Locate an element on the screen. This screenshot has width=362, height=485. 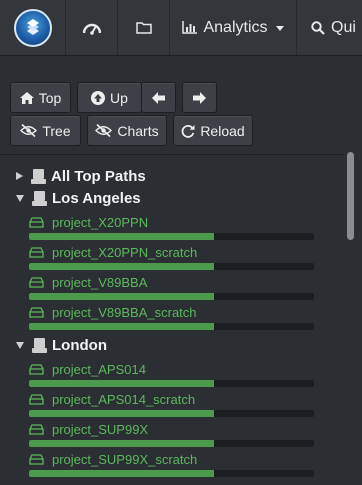
tree-toggle-button: Tree is located at coordinates (45, 130).